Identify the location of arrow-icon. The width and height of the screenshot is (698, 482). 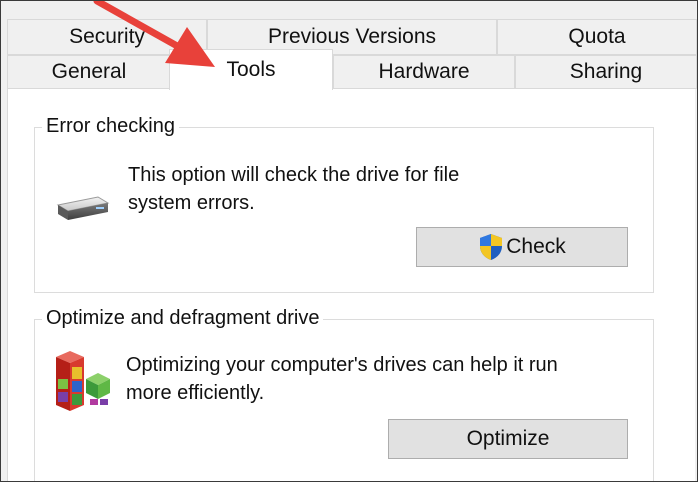
(154, 34).